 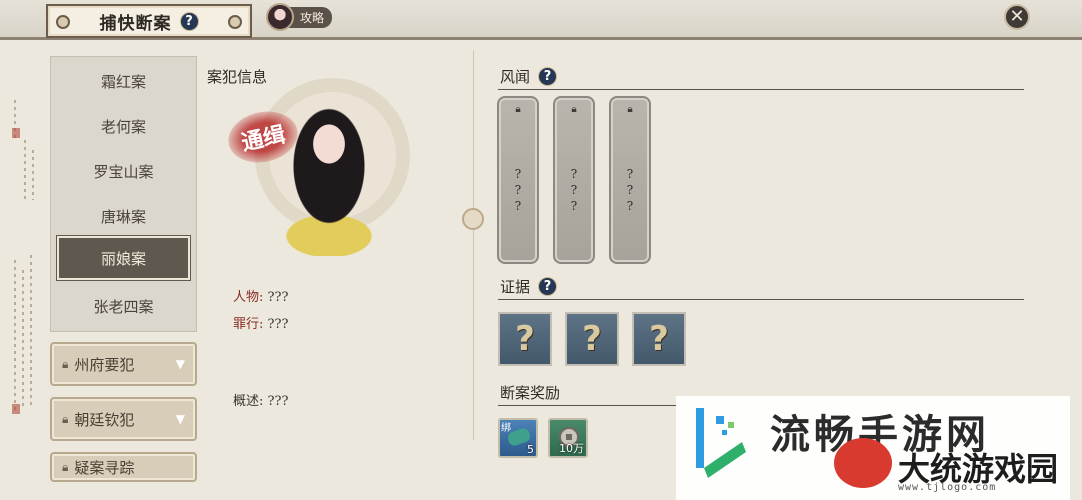 I want to click on reward-count: 10万, so click(x=571, y=448).